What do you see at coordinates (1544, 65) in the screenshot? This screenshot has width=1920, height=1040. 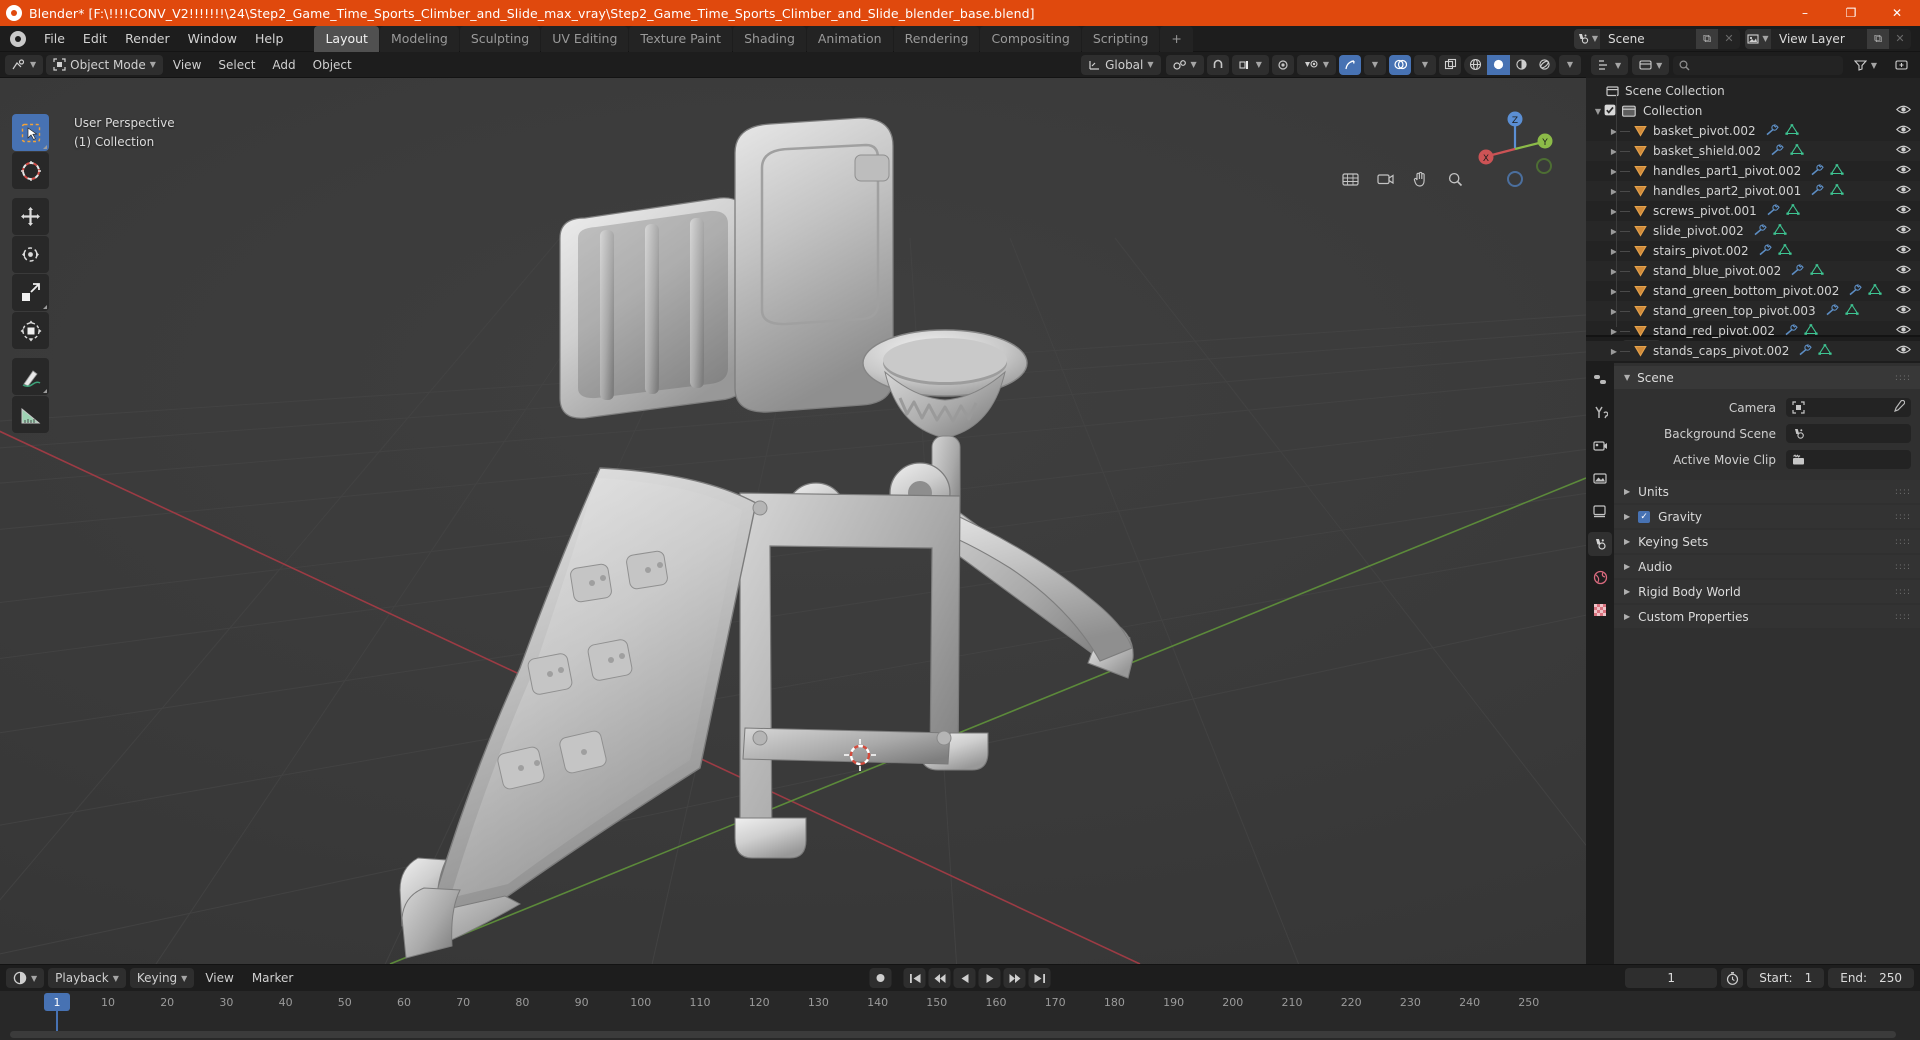 I see `shading-rendered` at bounding box center [1544, 65].